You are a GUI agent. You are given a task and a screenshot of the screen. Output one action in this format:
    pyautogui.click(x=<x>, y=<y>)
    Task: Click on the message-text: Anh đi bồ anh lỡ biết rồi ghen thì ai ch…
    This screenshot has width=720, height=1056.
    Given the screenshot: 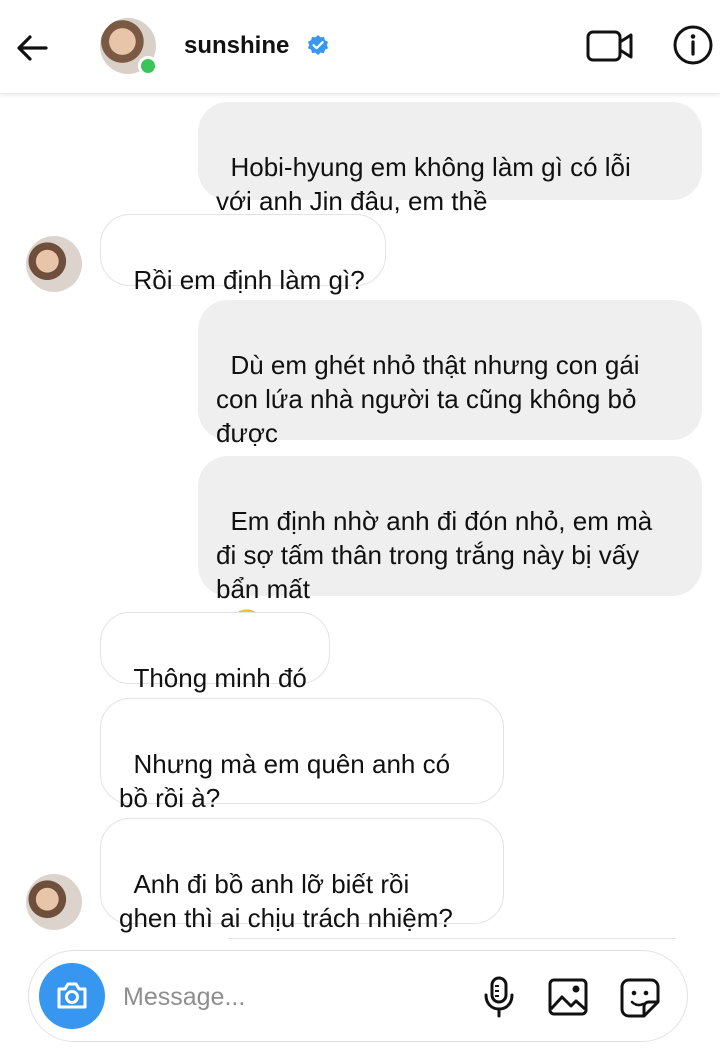 What is the action you would take?
    pyautogui.click(x=286, y=901)
    